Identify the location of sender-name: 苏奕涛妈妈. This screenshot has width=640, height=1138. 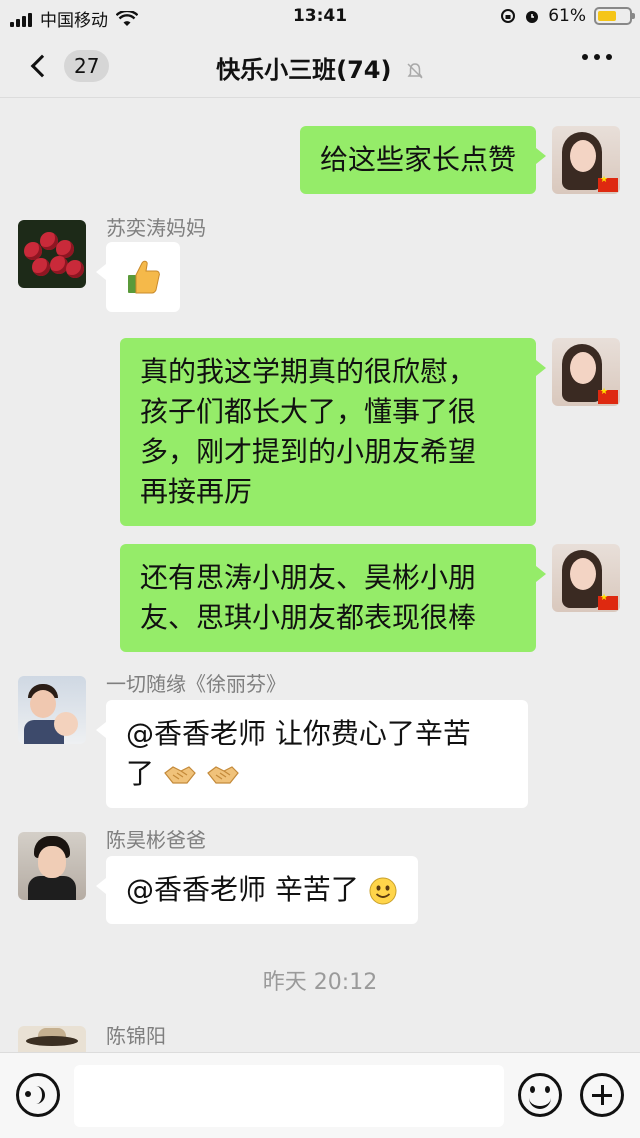
(156, 228).